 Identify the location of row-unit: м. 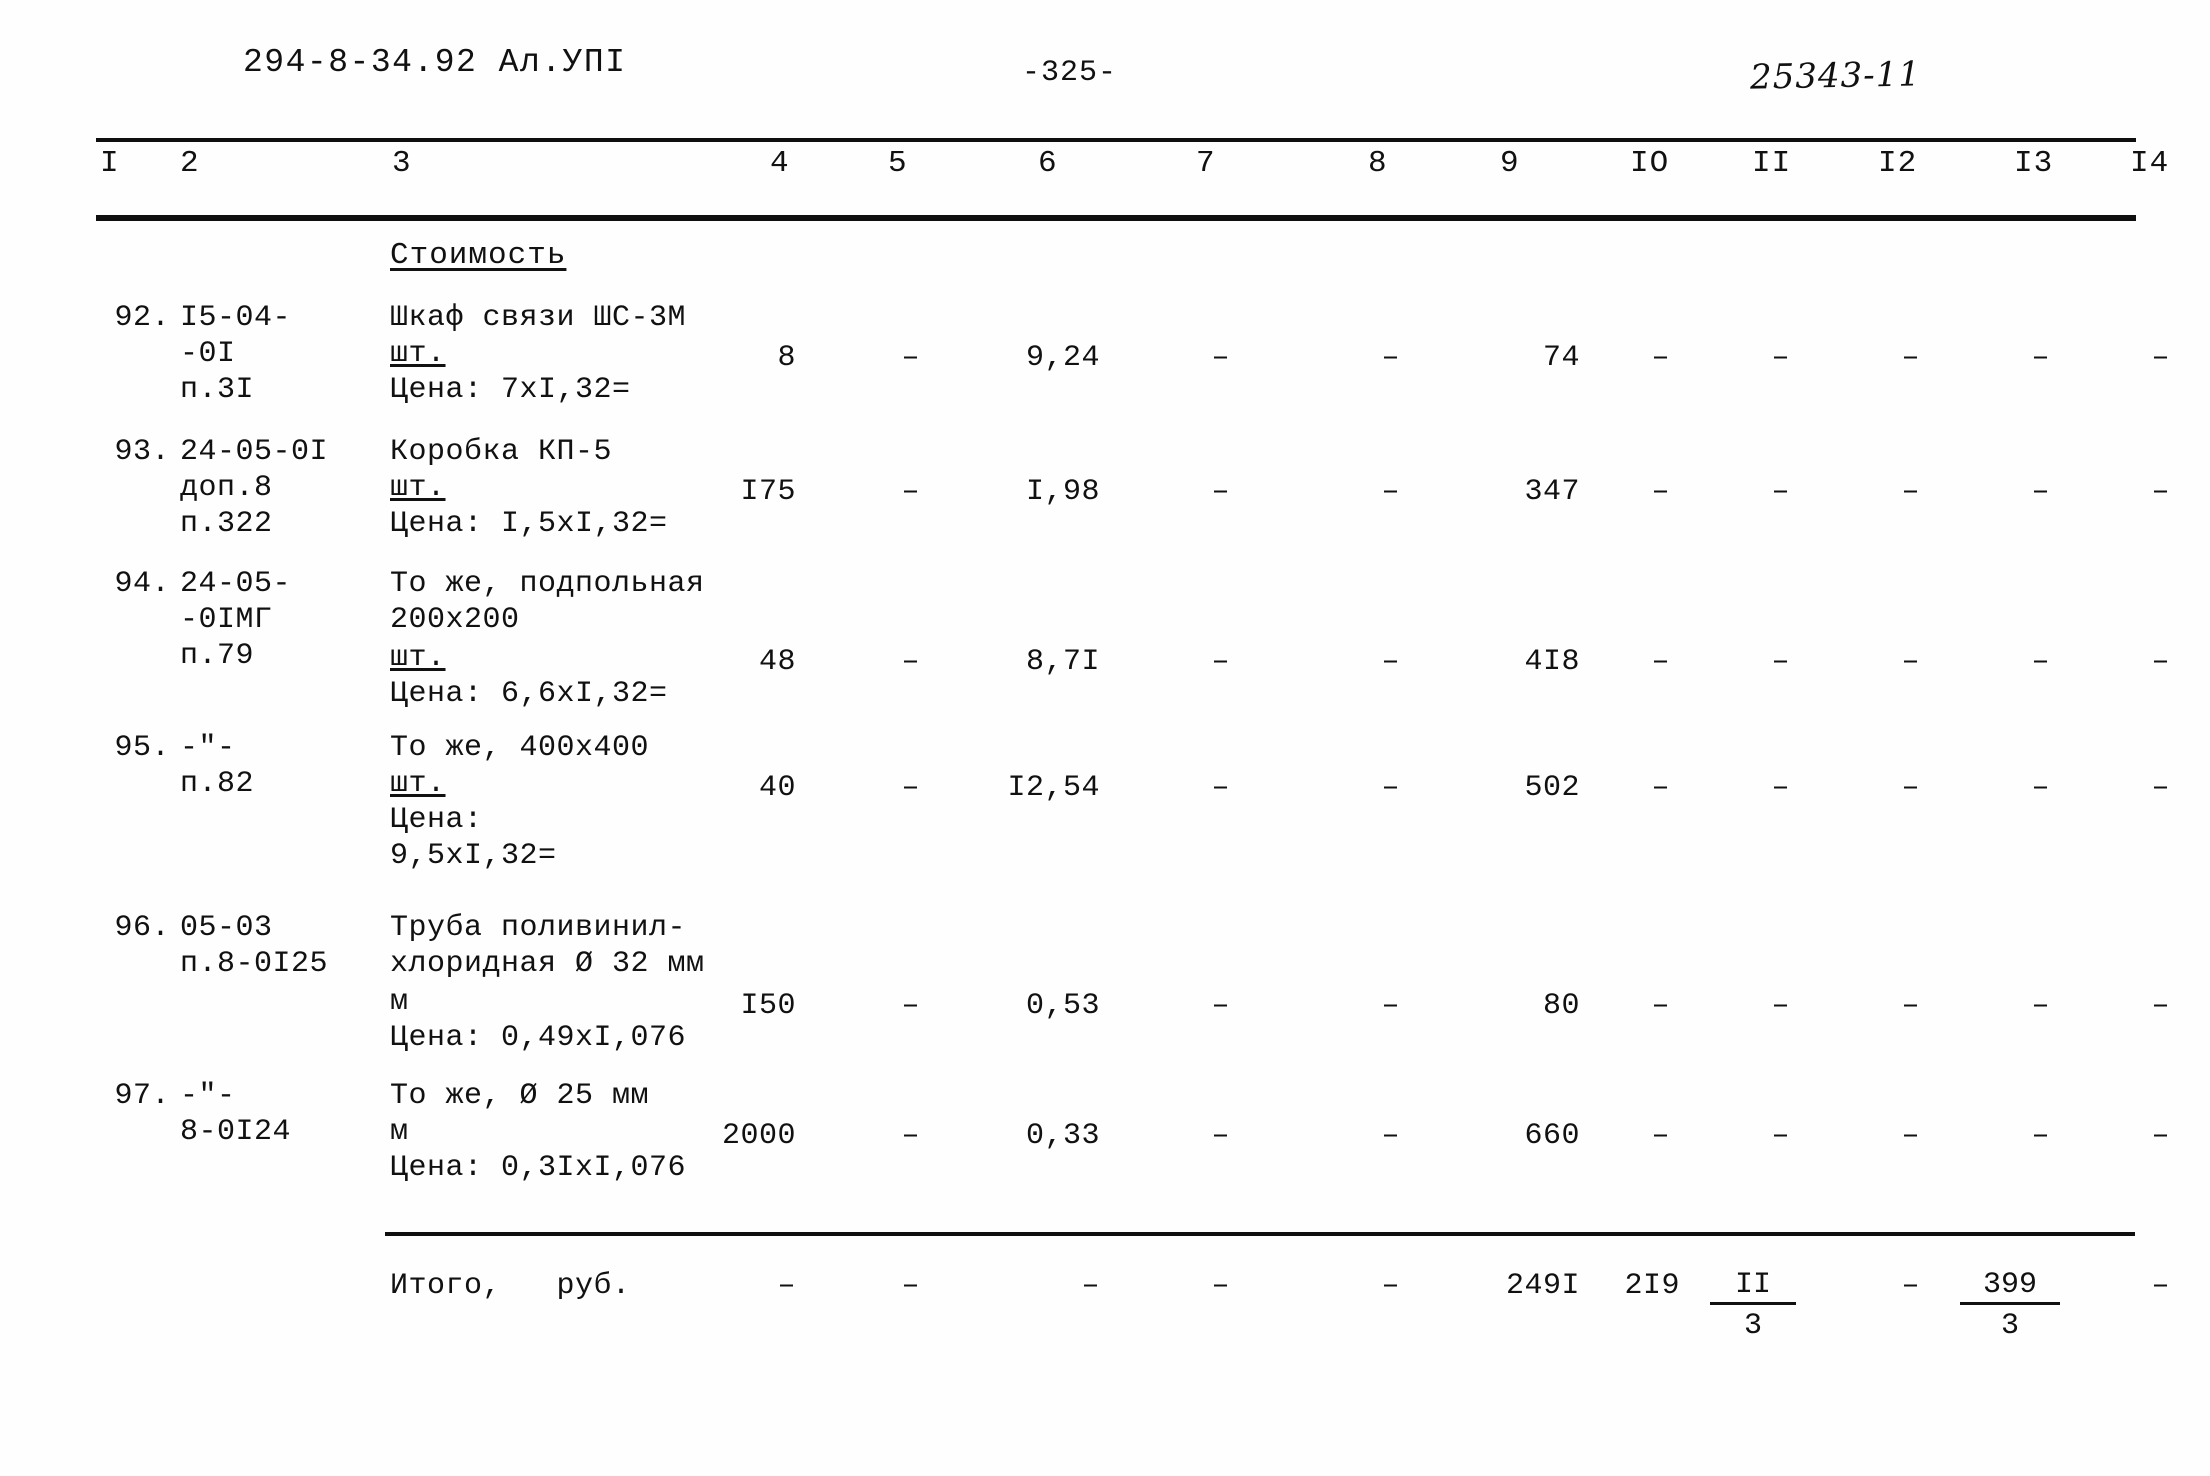
(399, 1002).